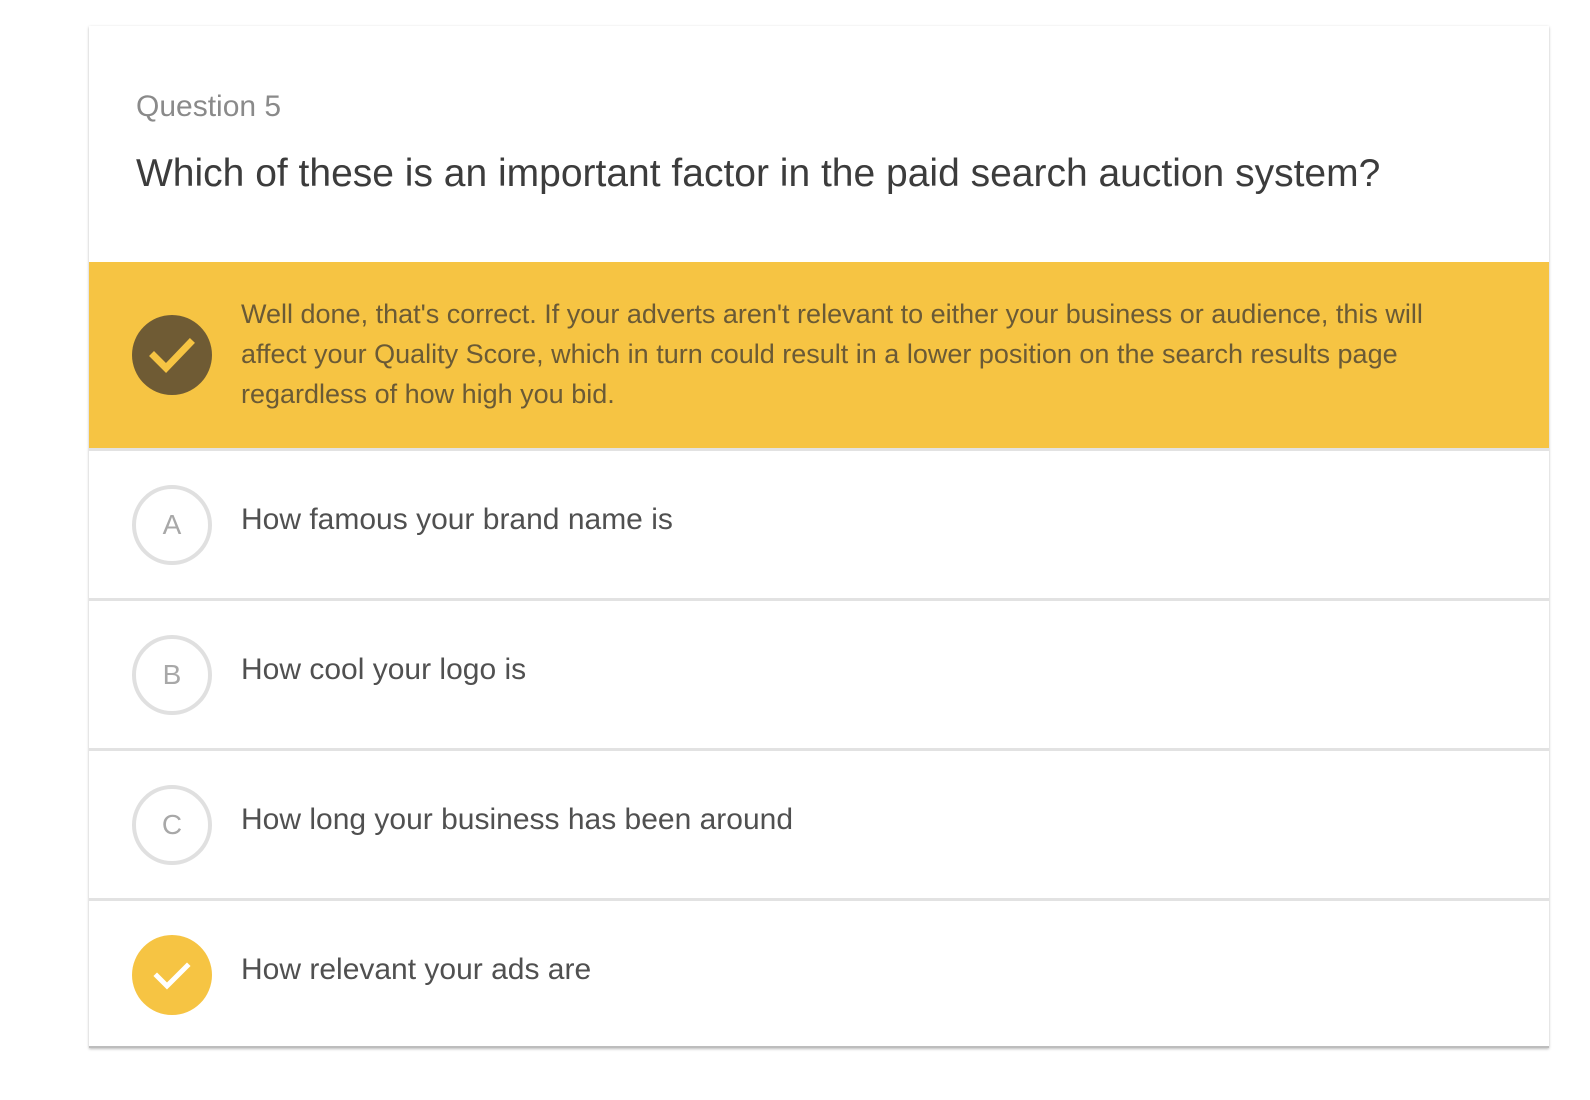 This screenshot has width=1590, height=1100. What do you see at coordinates (819, 972) in the screenshot?
I see `answer-option-d: How relevant your ads are` at bounding box center [819, 972].